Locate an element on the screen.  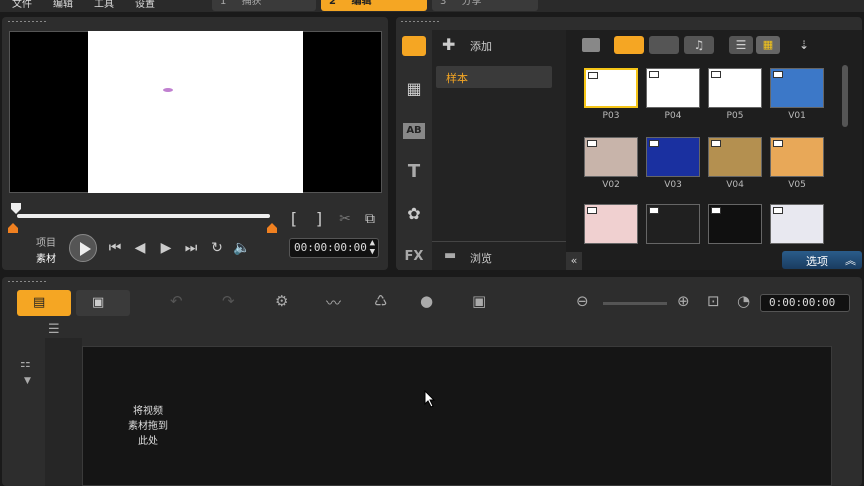
tab-edit-label: 编辑 is located at coordinates (361, 3).